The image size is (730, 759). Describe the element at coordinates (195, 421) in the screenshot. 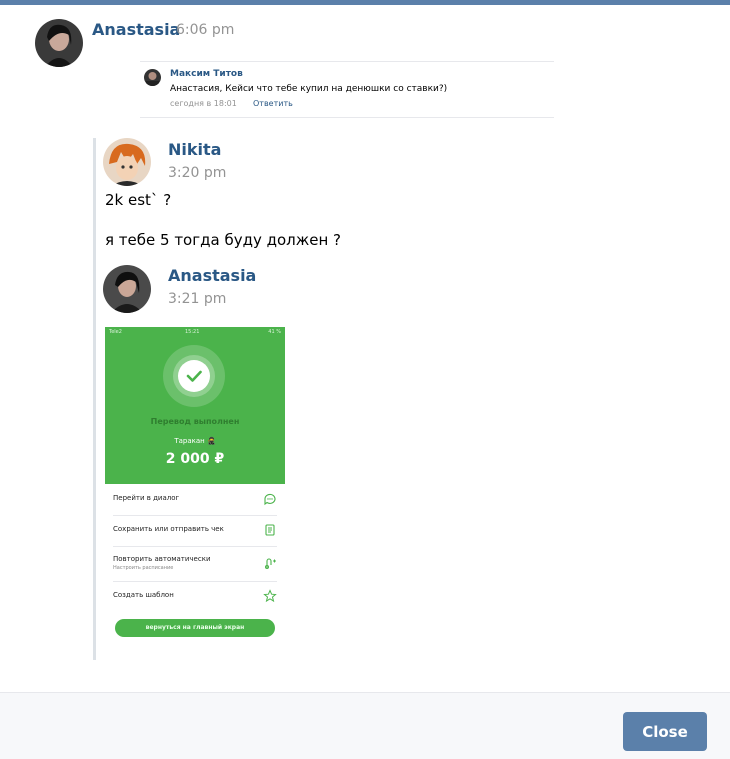

I see `transfer-status-text: Перевод выполнен` at that location.